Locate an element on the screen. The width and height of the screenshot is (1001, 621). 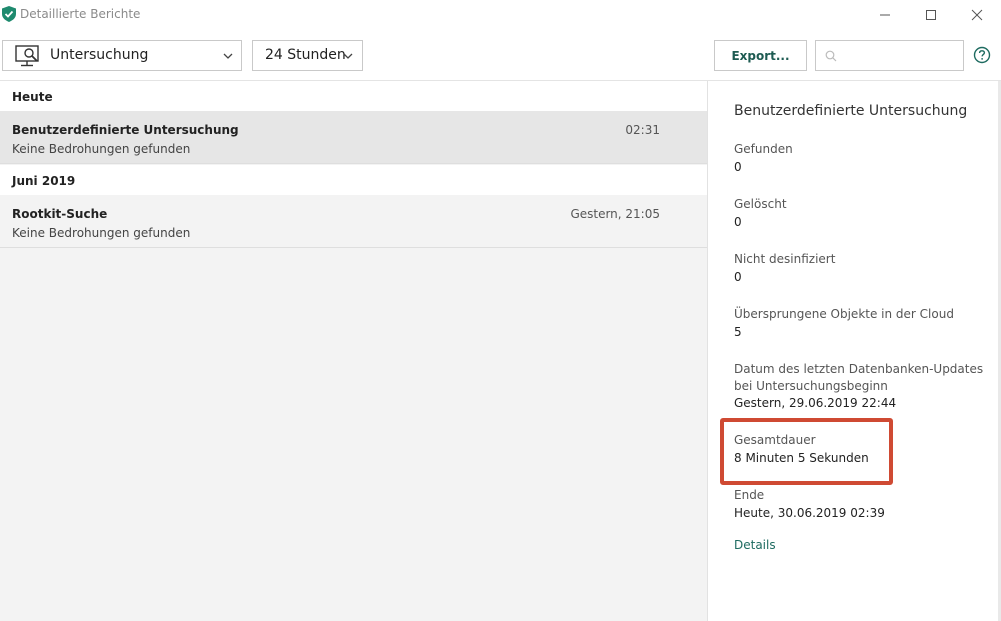
time-range-label: 24 Stunden is located at coordinates (305, 55).